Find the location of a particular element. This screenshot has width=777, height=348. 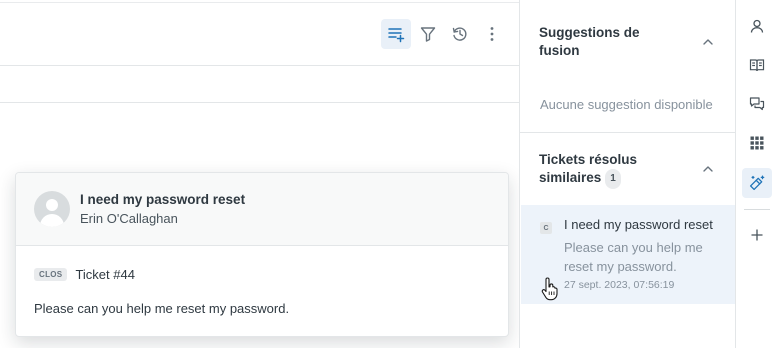

history-button is located at coordinates (460, 34).